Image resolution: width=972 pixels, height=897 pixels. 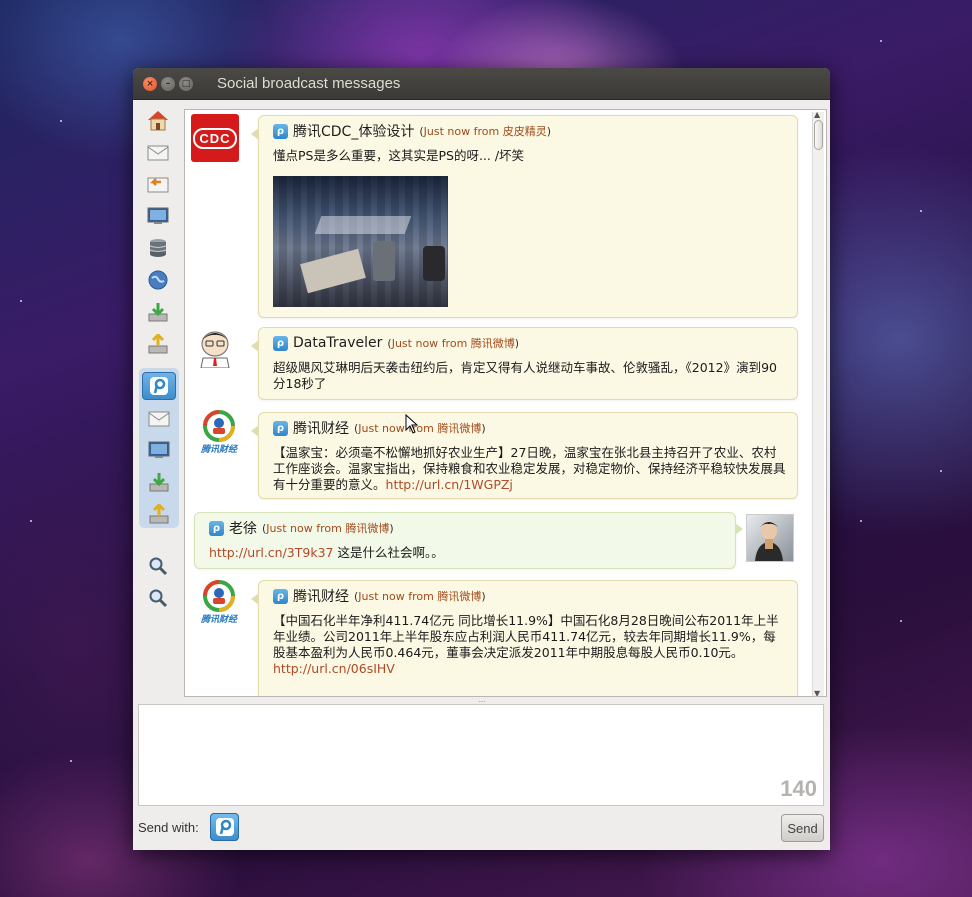 I want to click on avatar: CDC, so click(x=215, y=138).